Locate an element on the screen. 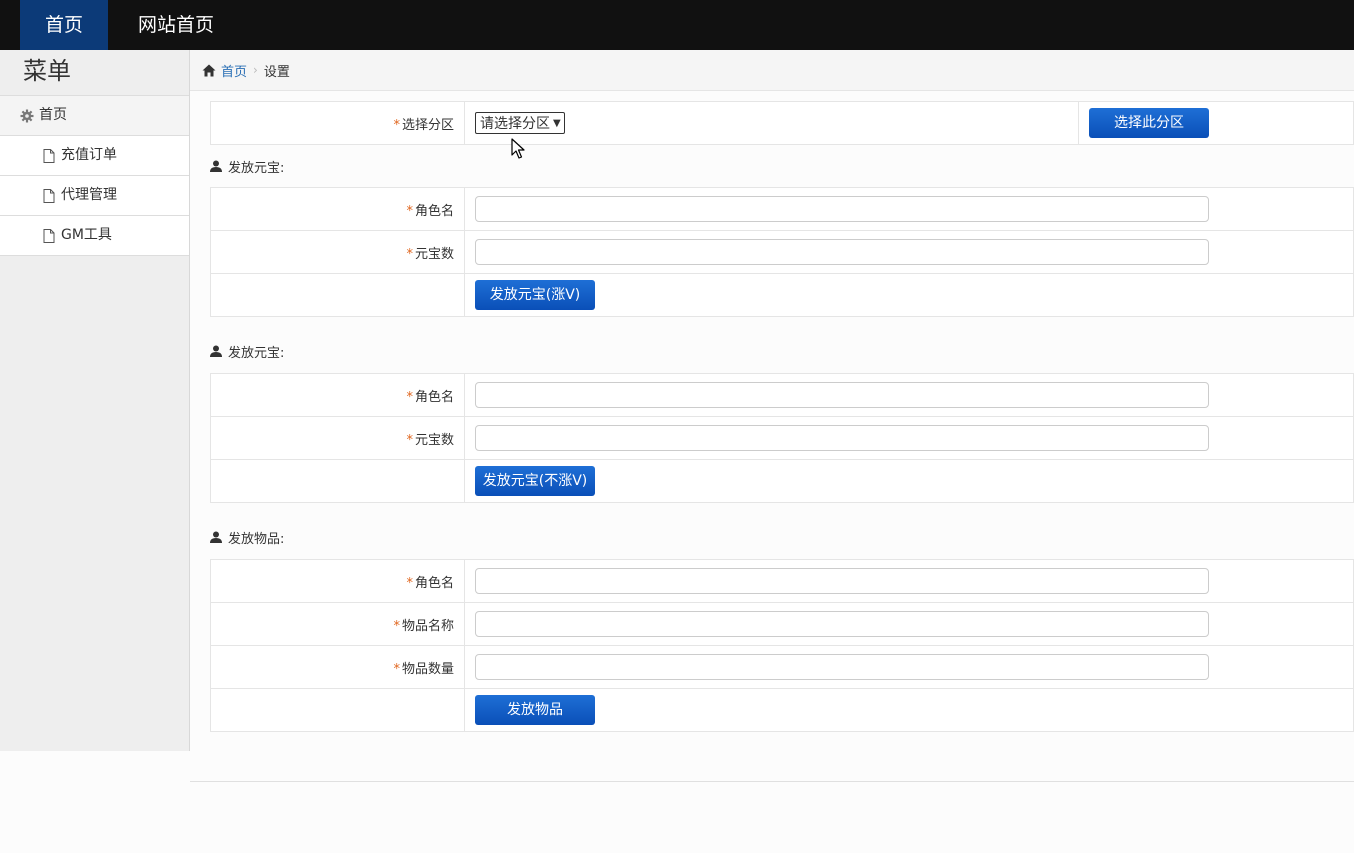 This screenshot has width=1354, height=853. sidebar-item-agent-management: 代理管理 is located at coordinates (94, 196).